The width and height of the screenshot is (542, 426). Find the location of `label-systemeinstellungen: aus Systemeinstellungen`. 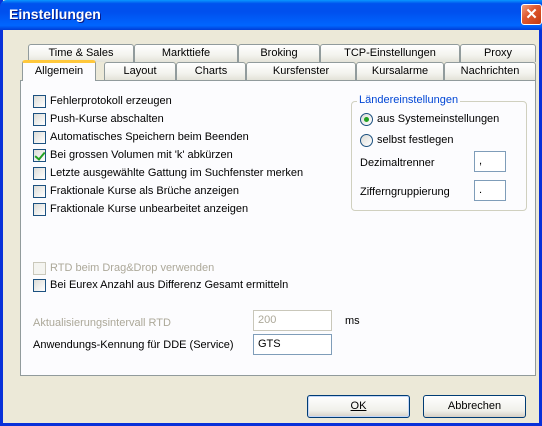

label-systemeinstellungen: aus Systemeinstellungen is located at coordinates (438, 119).